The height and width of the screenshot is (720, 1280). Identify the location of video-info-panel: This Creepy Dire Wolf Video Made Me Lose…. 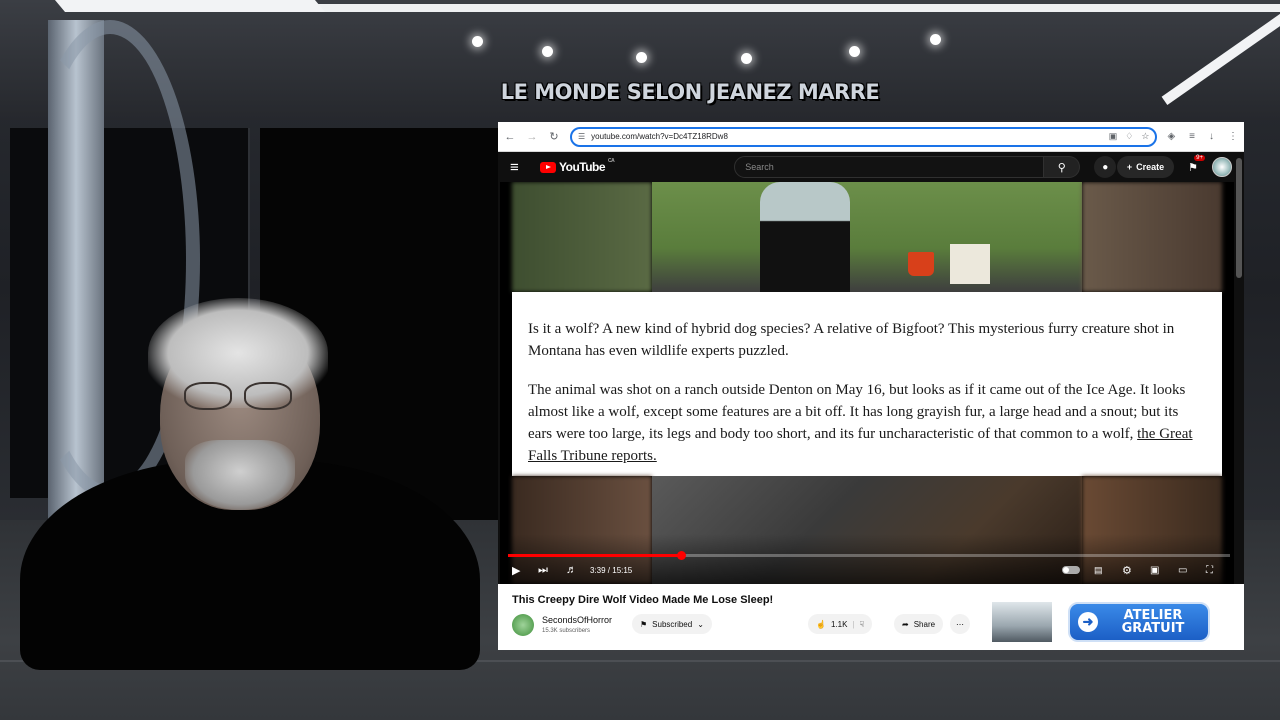
(871, 617).